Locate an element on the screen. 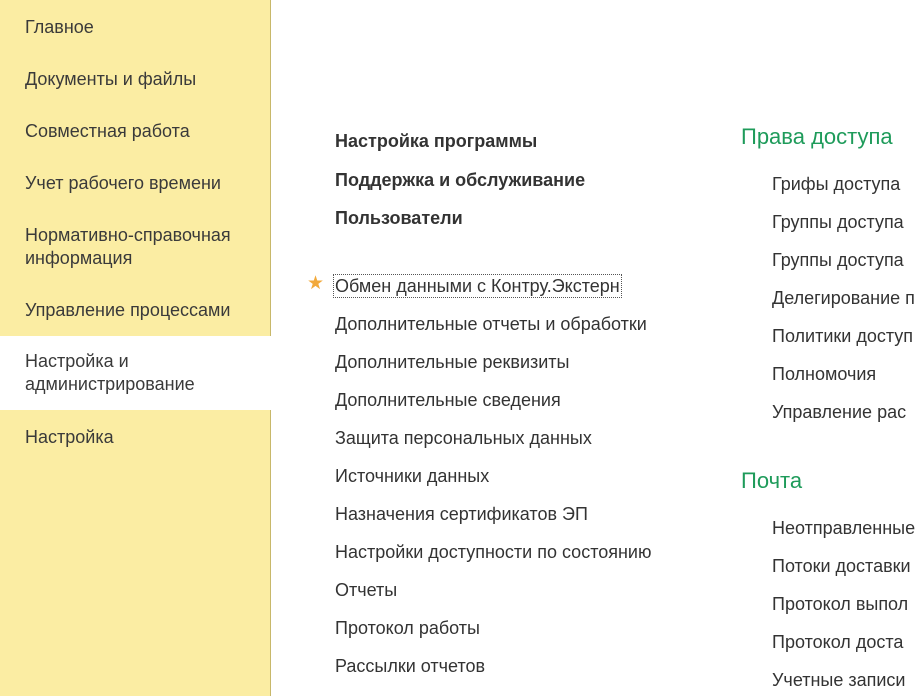 This screenshot has height=696, width=918. link-execution-log: Протокол выпол is located at coordinates (840, 604).